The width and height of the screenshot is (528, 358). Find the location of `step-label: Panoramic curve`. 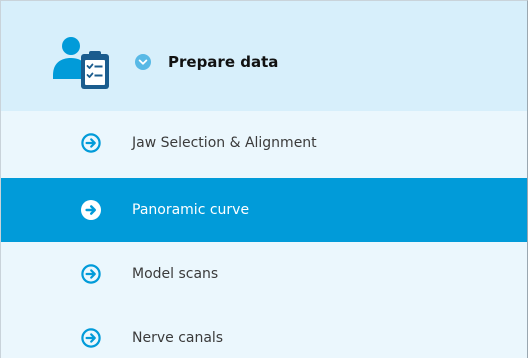

step-label: Panoramic curve is located at coordinates (191, 210).